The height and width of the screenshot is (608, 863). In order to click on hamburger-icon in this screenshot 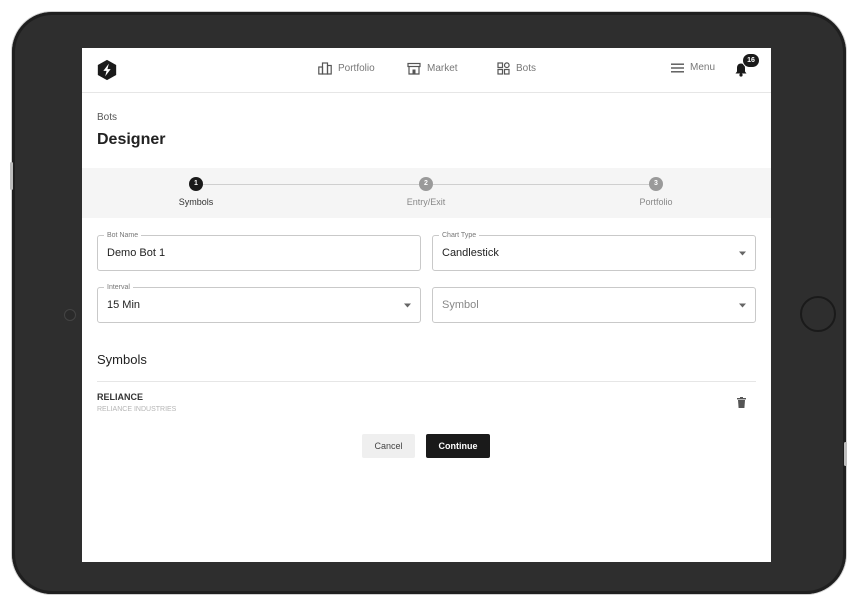, I will do `click(677, 67)`.